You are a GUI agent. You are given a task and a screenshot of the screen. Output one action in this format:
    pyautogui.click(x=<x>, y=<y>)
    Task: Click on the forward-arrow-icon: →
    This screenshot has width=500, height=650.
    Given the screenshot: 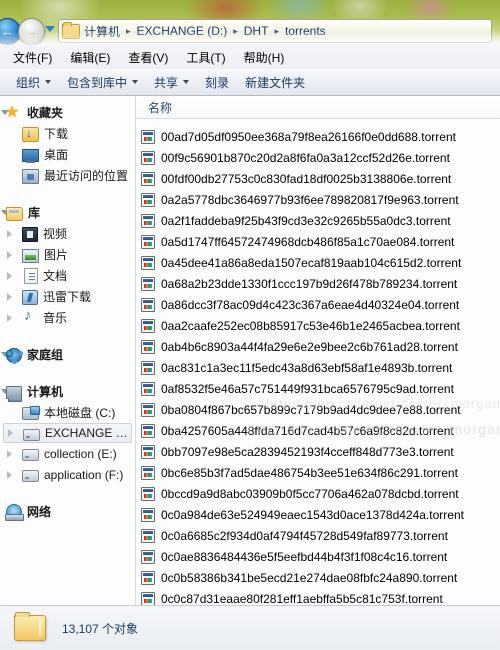 What is the action you would take?
    pyautogui.click(x=31, y=31)
    